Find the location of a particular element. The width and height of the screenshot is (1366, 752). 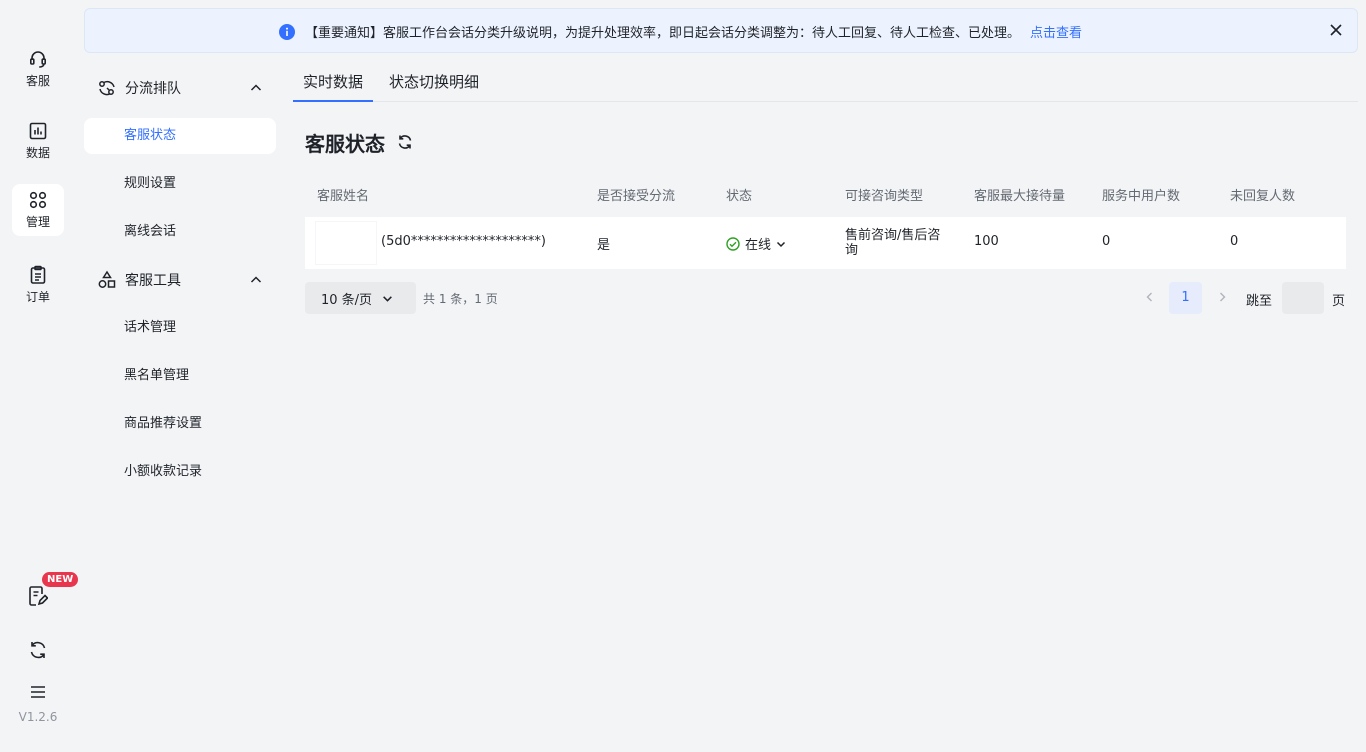

tab-bar: 实时数据 状态切换明细 is located at coordinates (825, 83).